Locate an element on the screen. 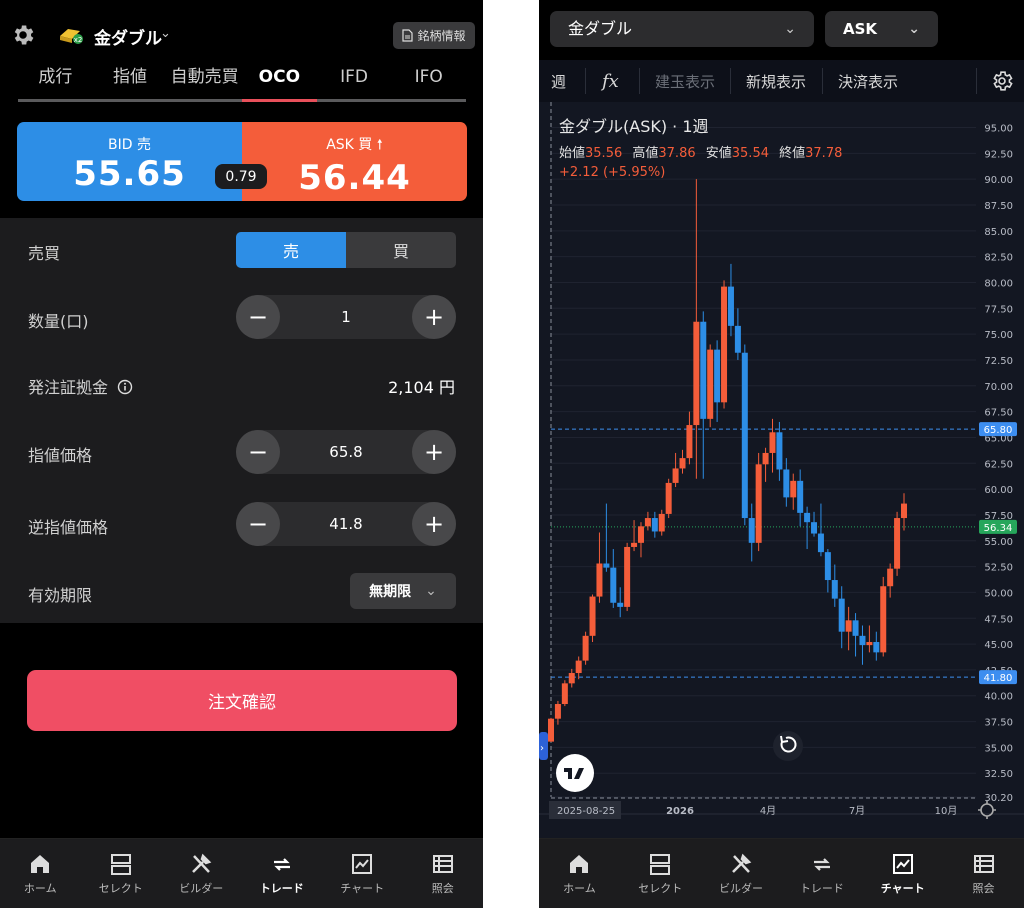 The width and height of the screenshot is (1024, 908). price-line-label: 65.80 is located at coordinates (998, 430).